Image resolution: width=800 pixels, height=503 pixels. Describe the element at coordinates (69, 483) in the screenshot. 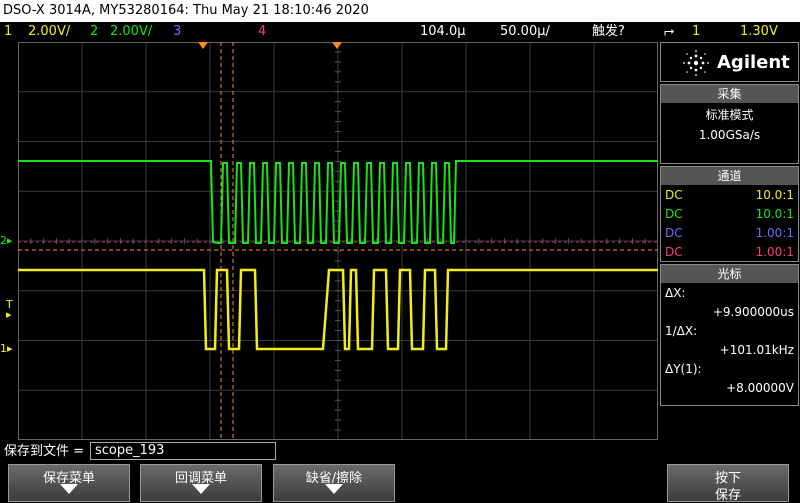

I see `save-menu-softkey: 保存菜单` at that location.